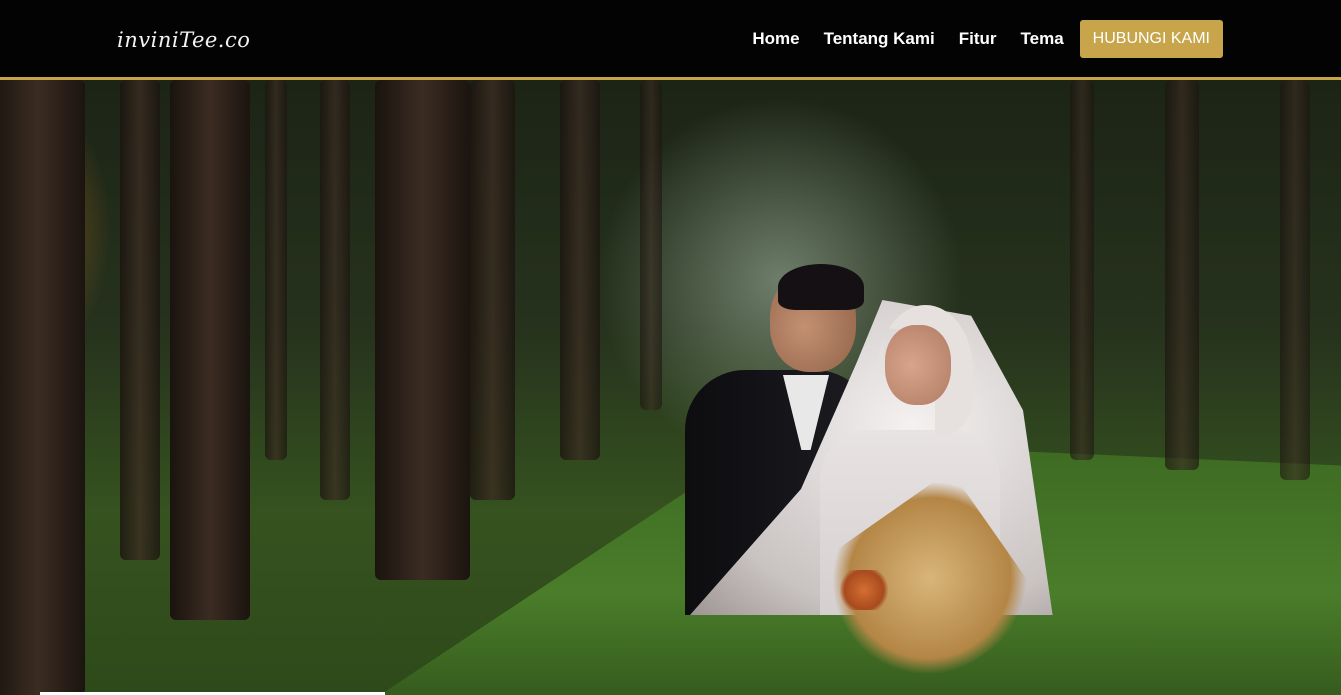 The width and height of the screenshot is (1341, 695). What do you see at coordinates (821, 287) in the screenshot?
I see `groom-hair` at bounding box center [821, 287].